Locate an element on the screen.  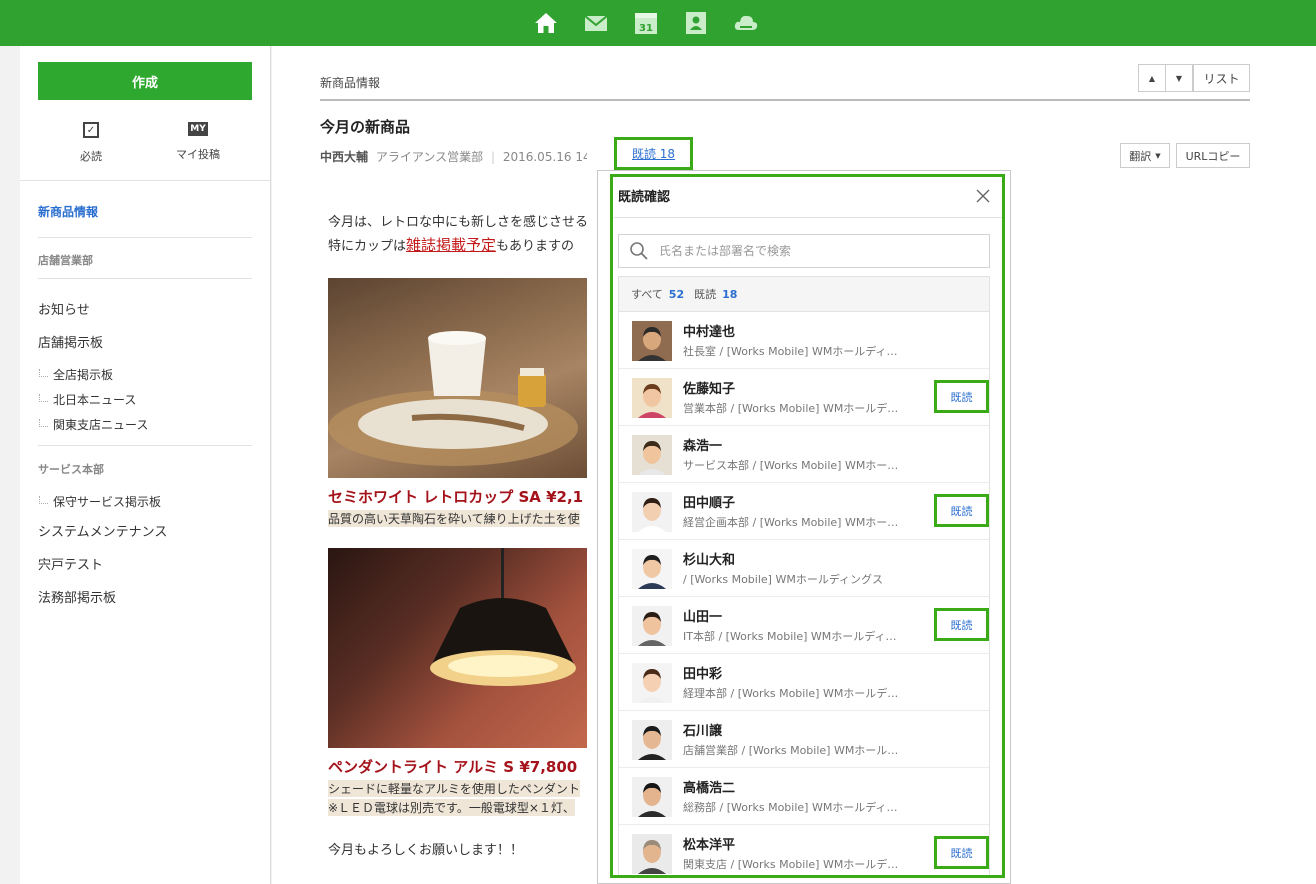
product-1-description: 品質の高い天草陶石を砕いて練り上げた土を使 is located at coordinates (454, 518).